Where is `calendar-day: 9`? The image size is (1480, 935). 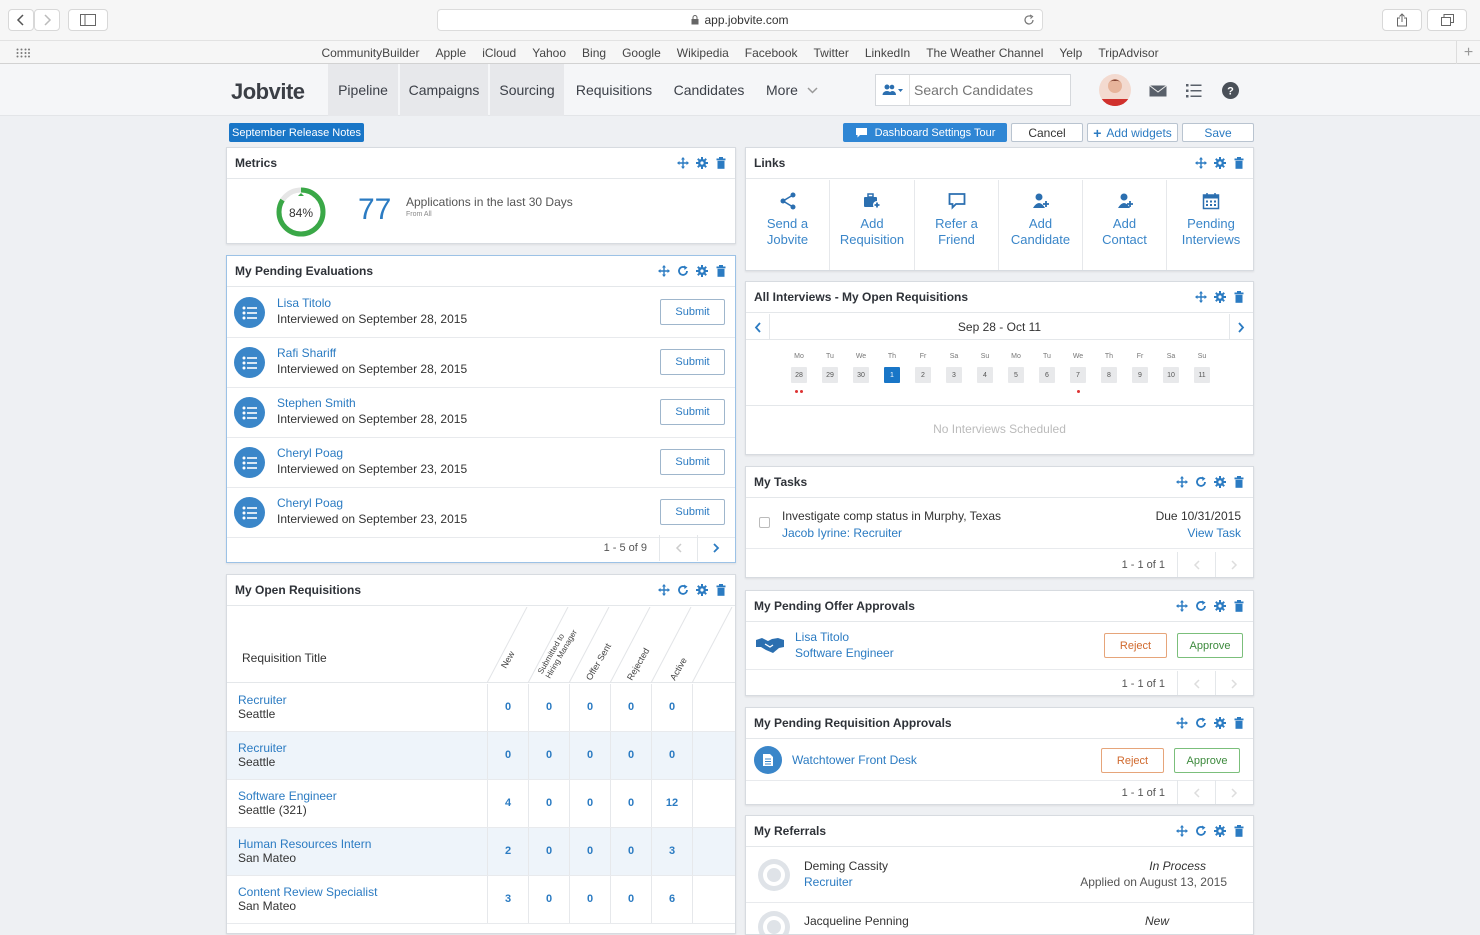
calendar-day: 9 is located at coordinates (1140, 375).